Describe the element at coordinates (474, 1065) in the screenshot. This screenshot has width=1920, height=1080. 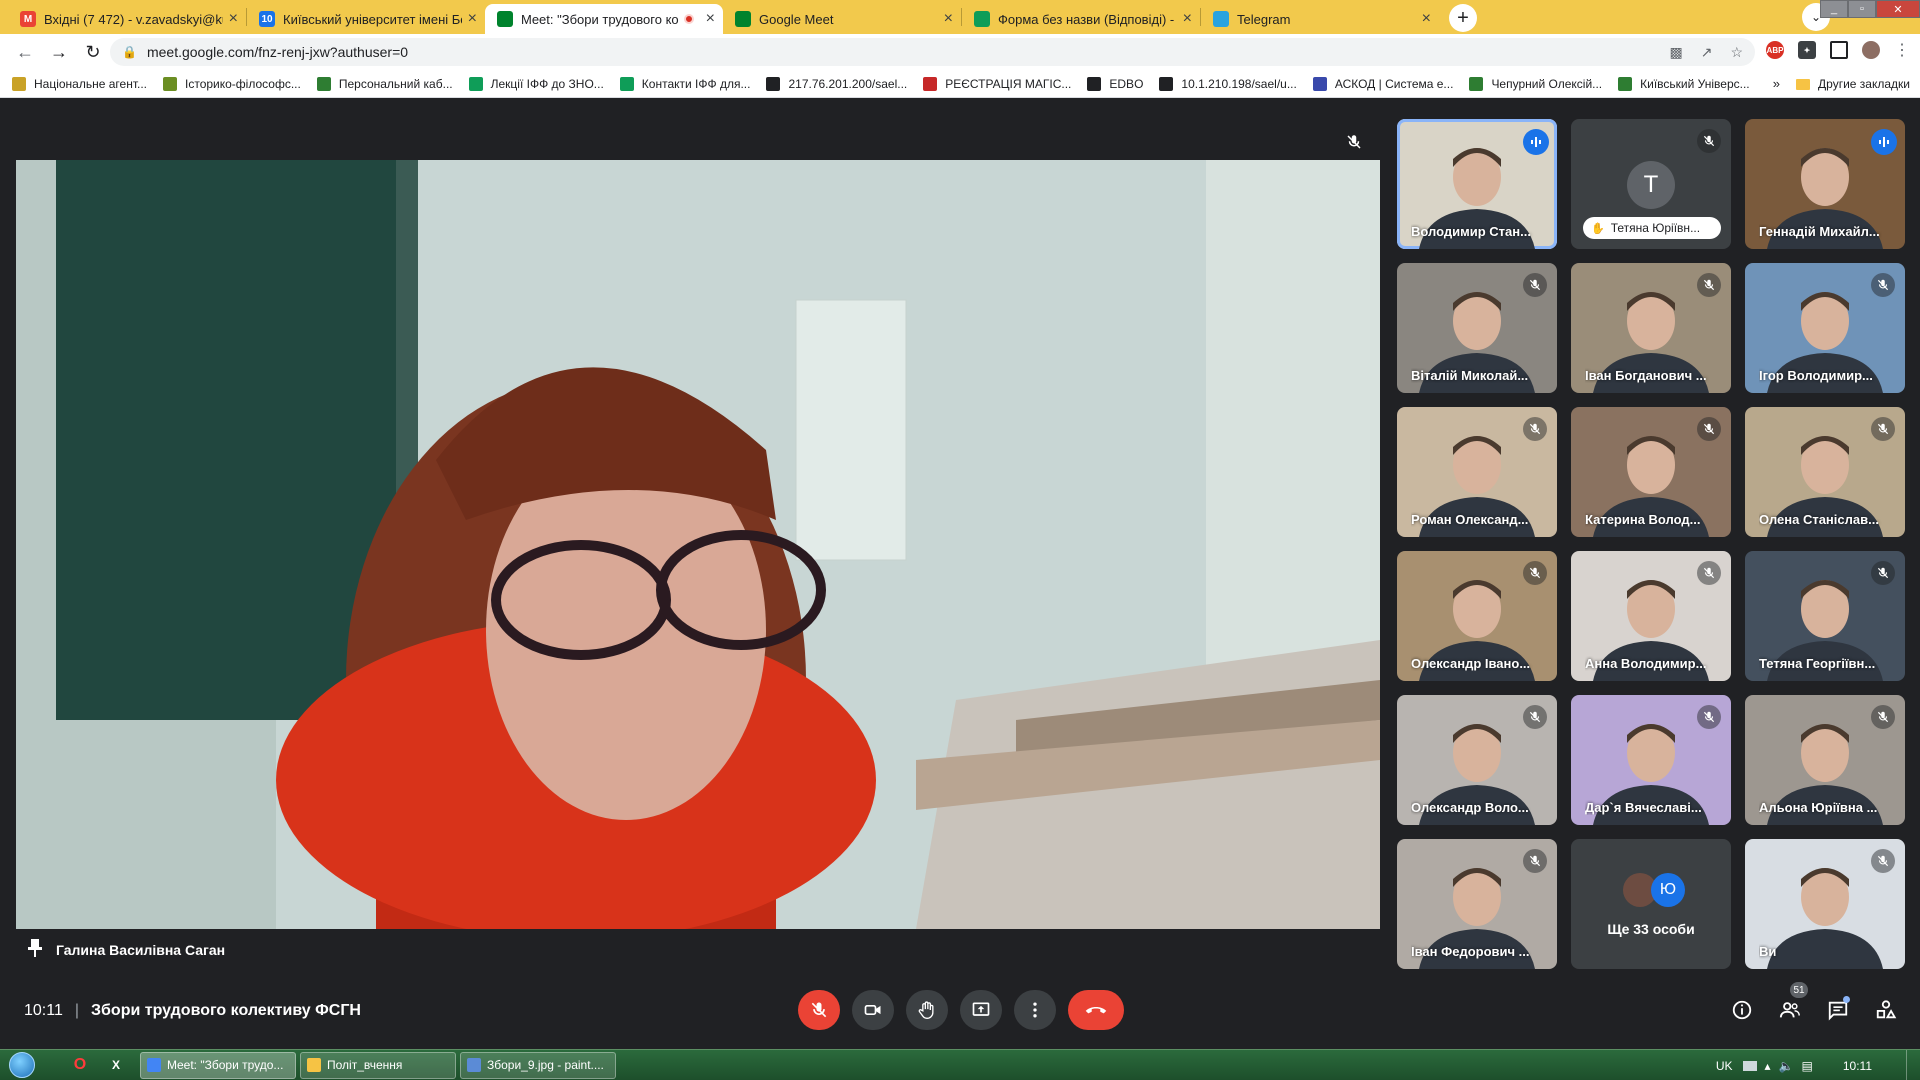
I see `app-icon` at that location.